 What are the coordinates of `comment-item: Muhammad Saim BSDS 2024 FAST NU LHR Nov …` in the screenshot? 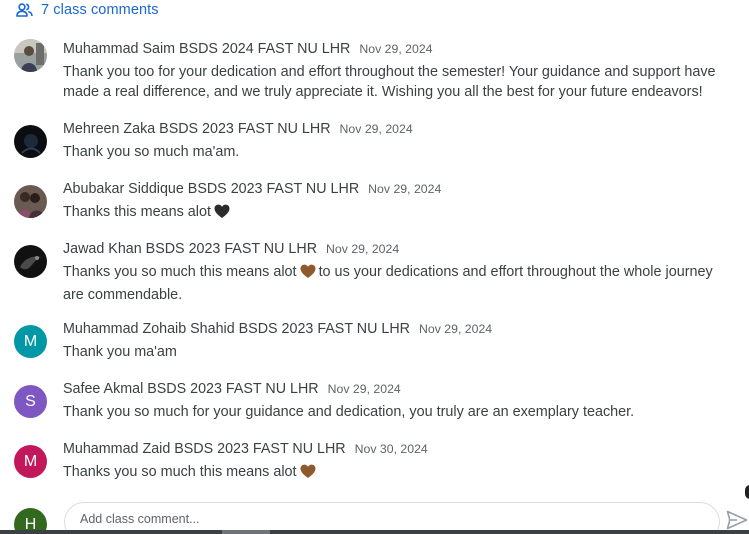 It's located at (374, 70).